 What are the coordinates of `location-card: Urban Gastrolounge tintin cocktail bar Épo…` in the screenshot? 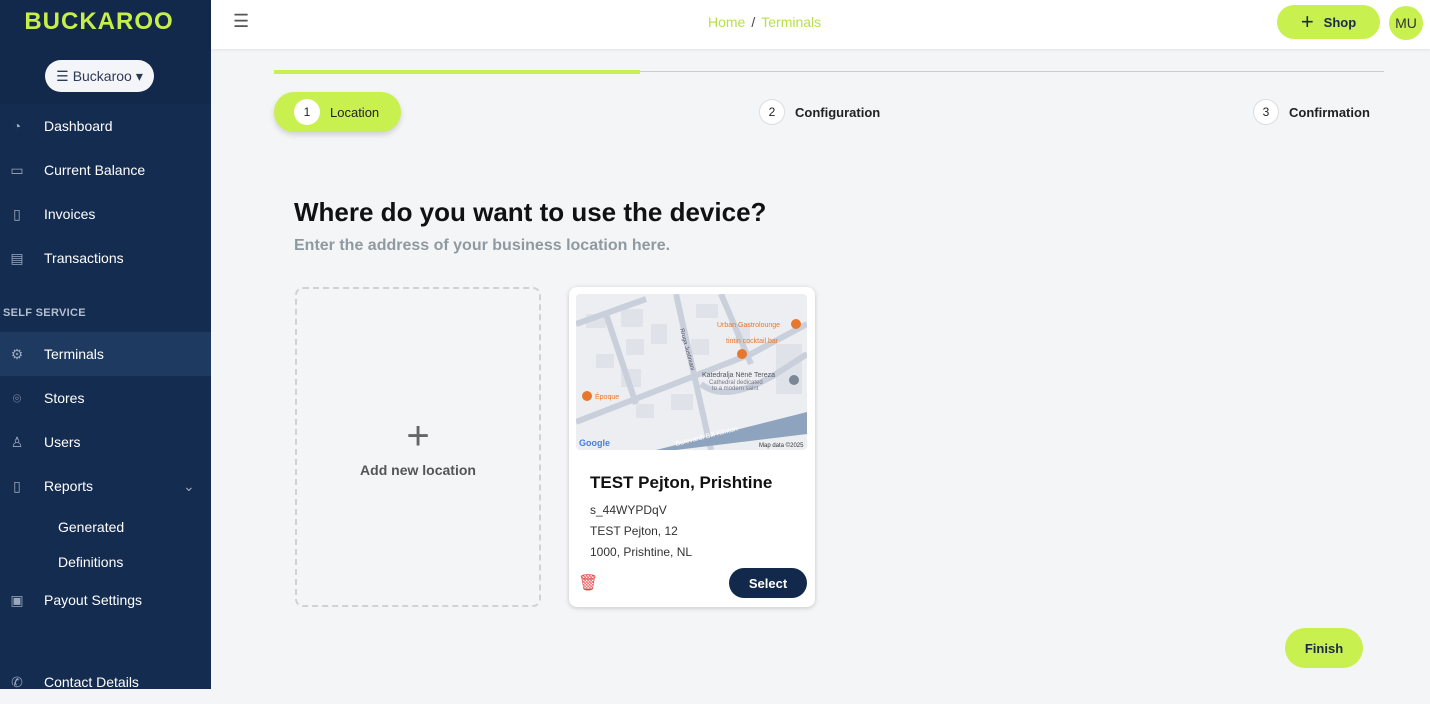 It's located at (692, 447).